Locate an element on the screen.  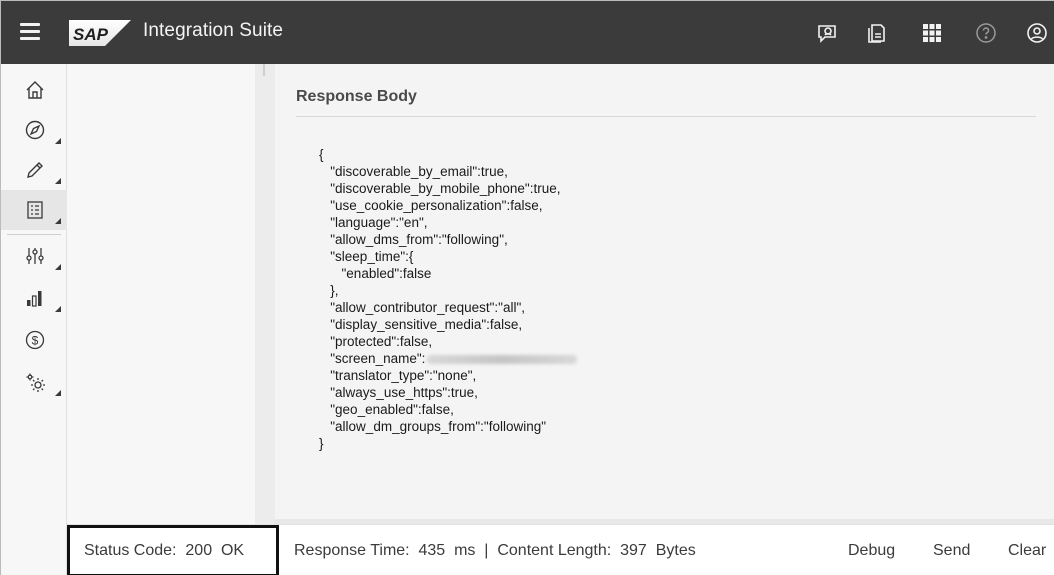
billing-icon: $ is located at coordinates (35, 340).